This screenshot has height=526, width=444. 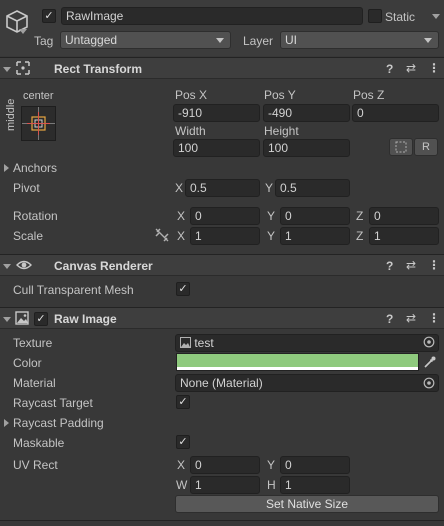 I want to click on texture-object-picker, so click(x=429, y=342).